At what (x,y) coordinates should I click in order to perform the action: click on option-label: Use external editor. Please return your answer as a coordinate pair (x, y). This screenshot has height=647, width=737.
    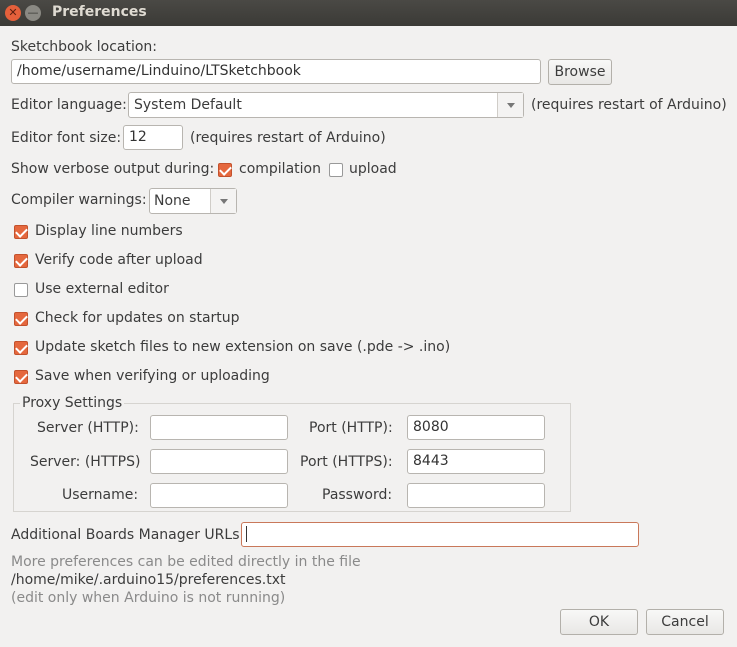
    Looking at the image, I should click on (102, 289).